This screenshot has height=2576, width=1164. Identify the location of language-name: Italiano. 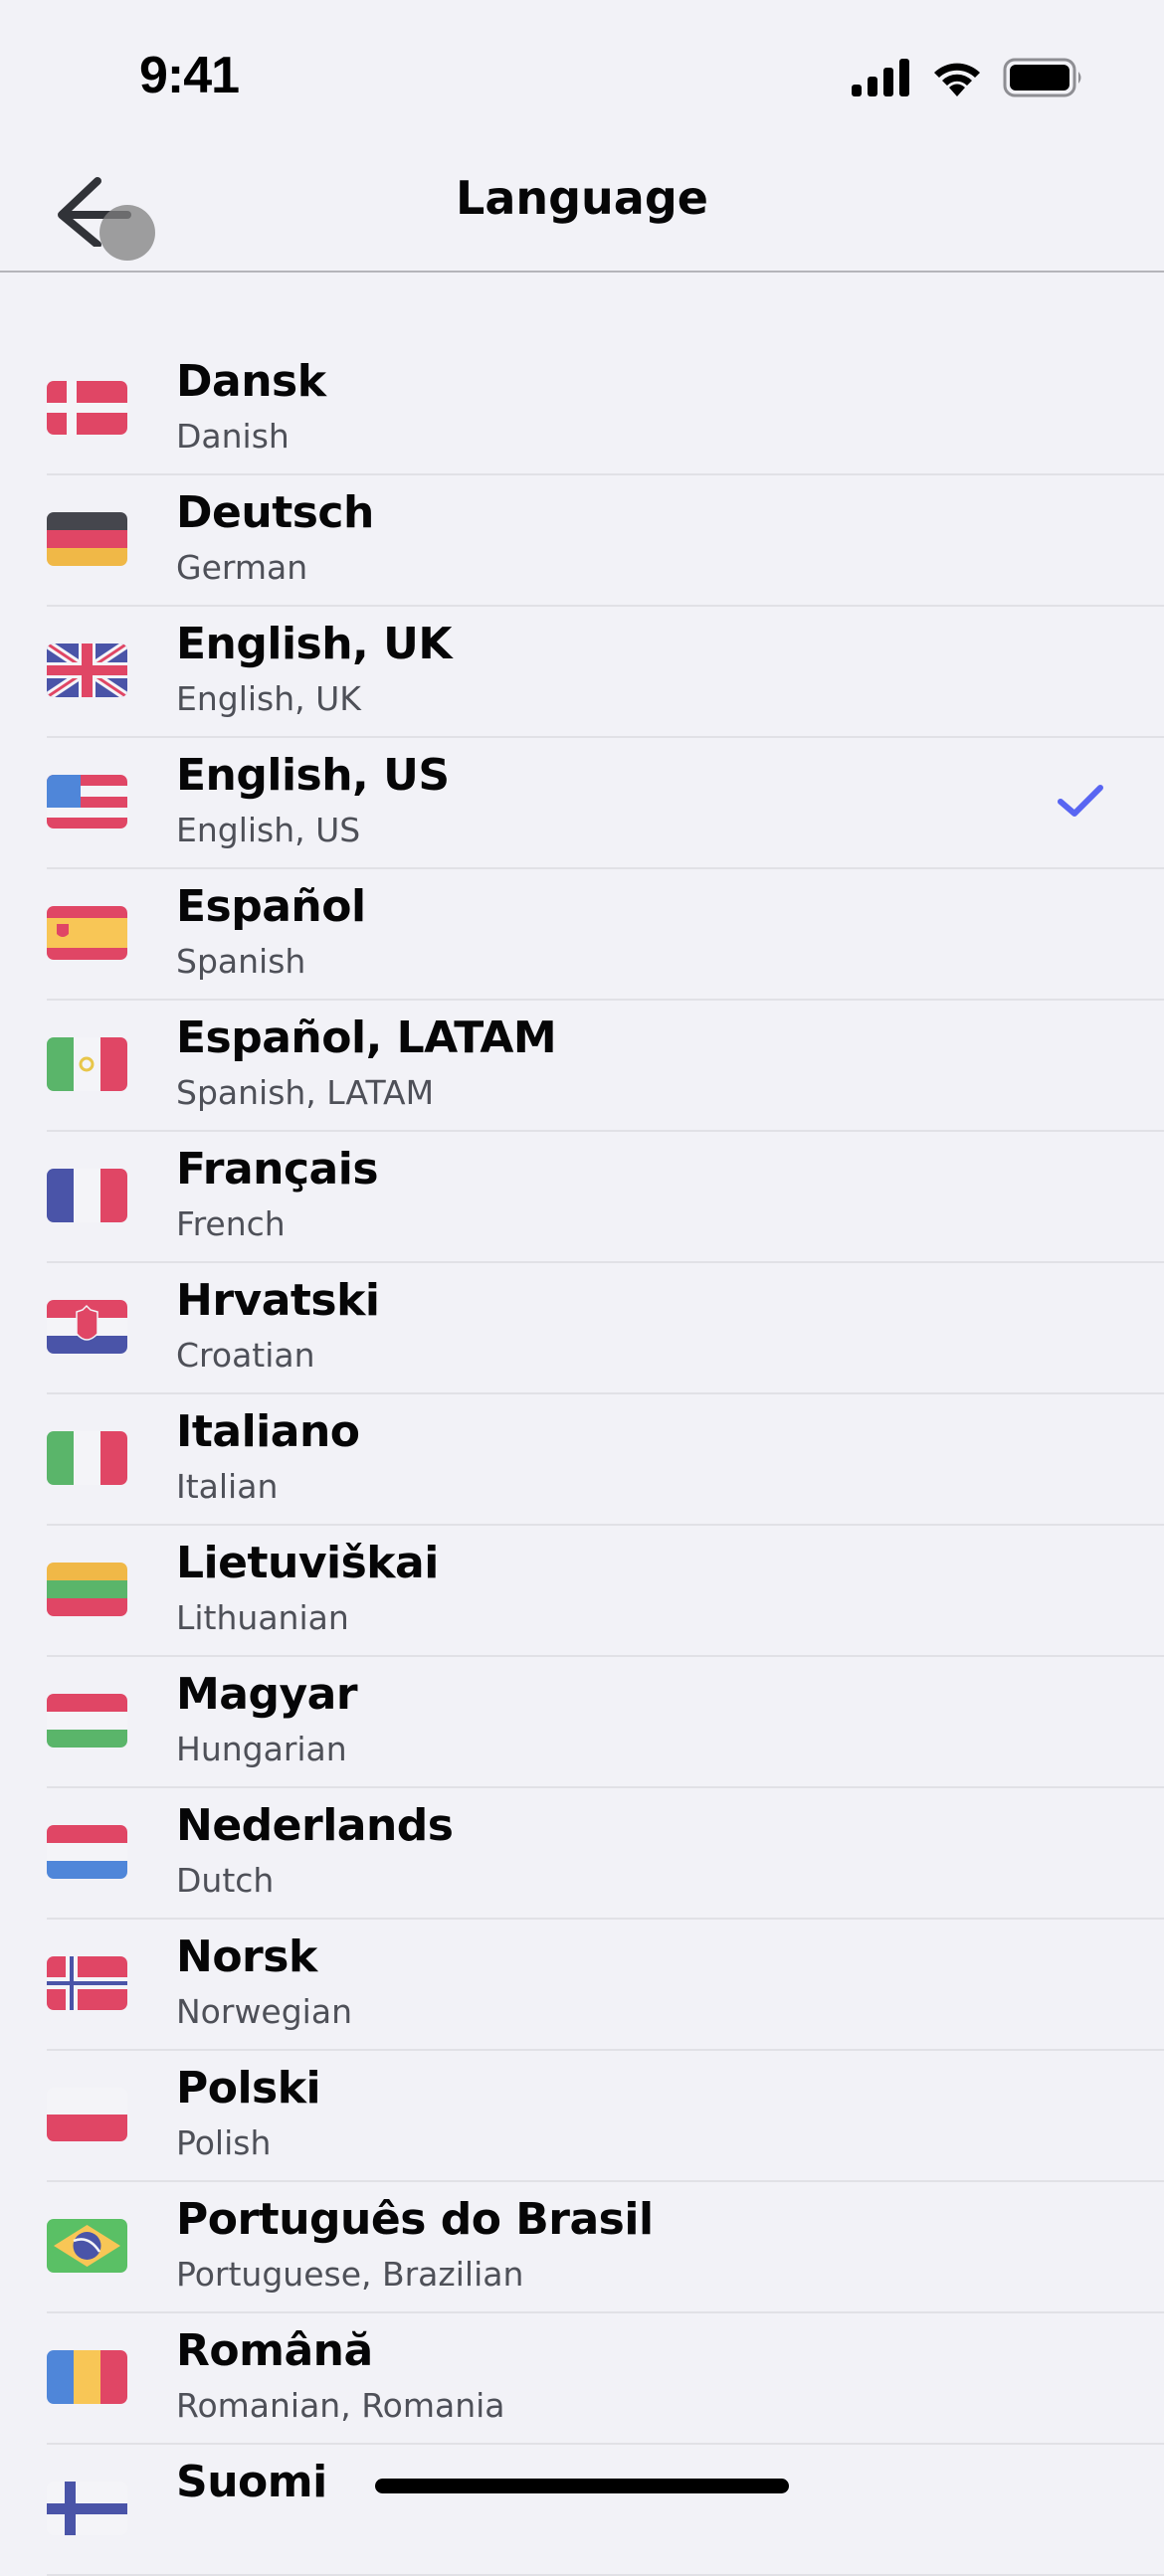
(268, 1431).